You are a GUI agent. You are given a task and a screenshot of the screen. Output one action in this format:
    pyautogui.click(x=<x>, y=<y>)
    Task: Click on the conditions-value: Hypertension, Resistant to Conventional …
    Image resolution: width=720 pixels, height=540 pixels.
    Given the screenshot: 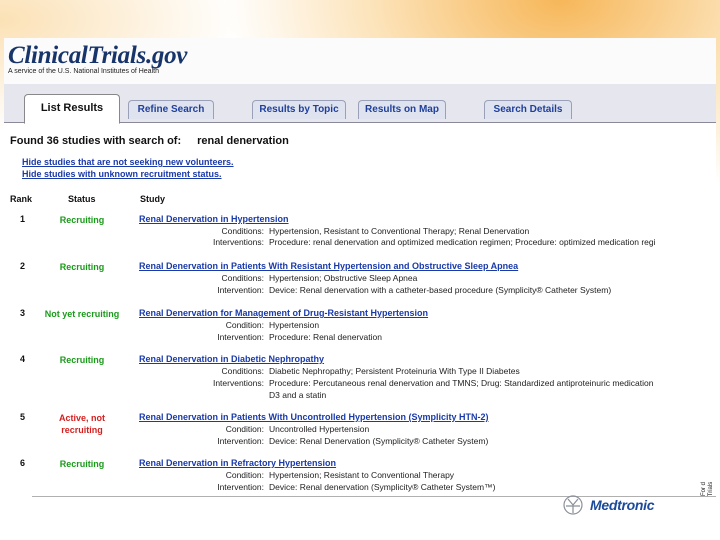 What is the action you would take?
    pyautogui.click(x=399, y=231)
    